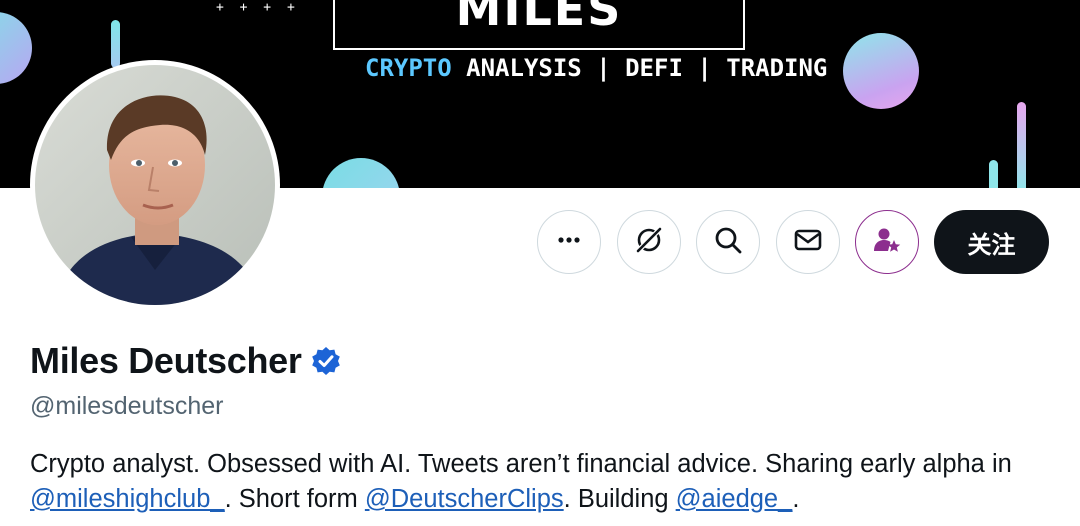 Image resolution: width=1080 pixels, height=526 pixels. I want to click on banner-sparkles: + + + +, so click(257, 7).